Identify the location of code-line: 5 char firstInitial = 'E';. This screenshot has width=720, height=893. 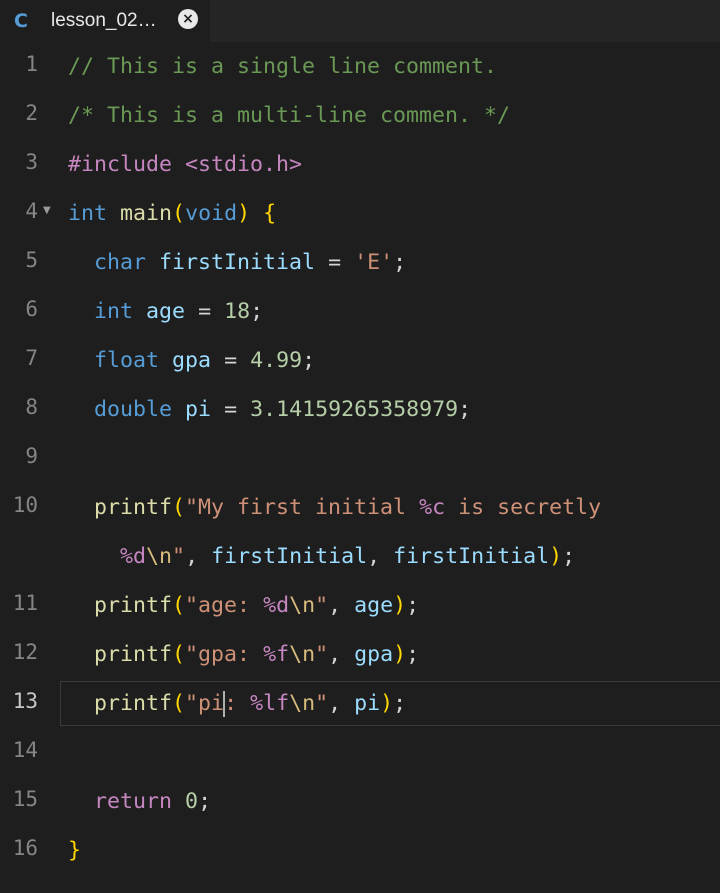
(360, 262).